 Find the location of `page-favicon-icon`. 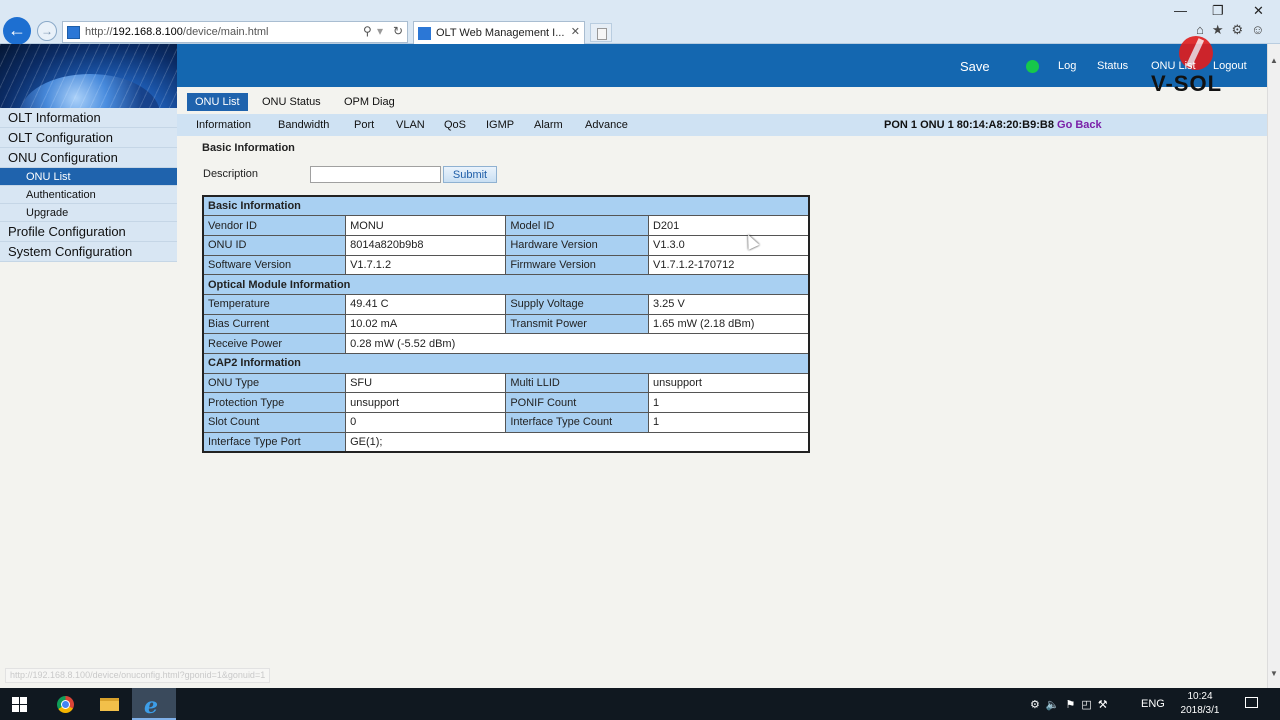

page-favicon-icon is located at coordinates (73, 32).